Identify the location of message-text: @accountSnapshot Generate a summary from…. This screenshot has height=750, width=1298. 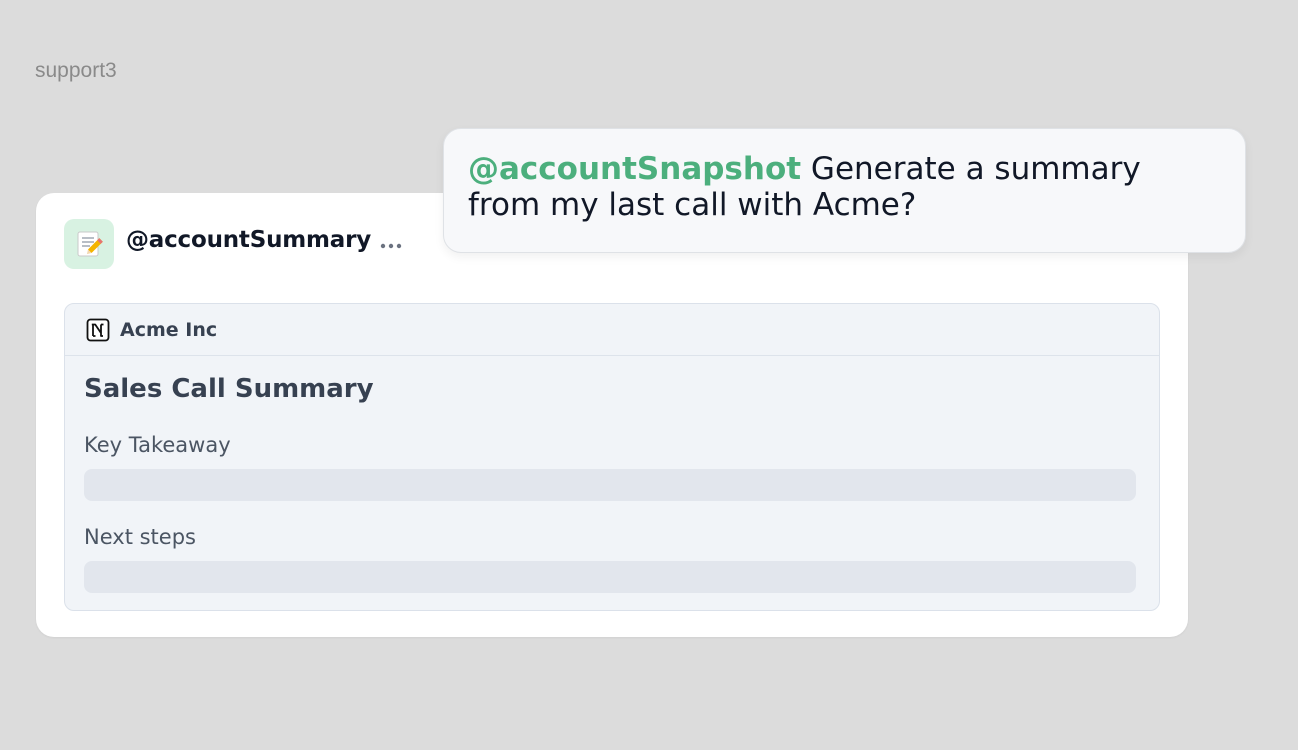
(844, 187).